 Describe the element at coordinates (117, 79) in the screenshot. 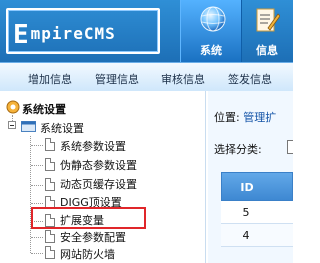

I see `submenu-manage-info: 管理信息` at that location.